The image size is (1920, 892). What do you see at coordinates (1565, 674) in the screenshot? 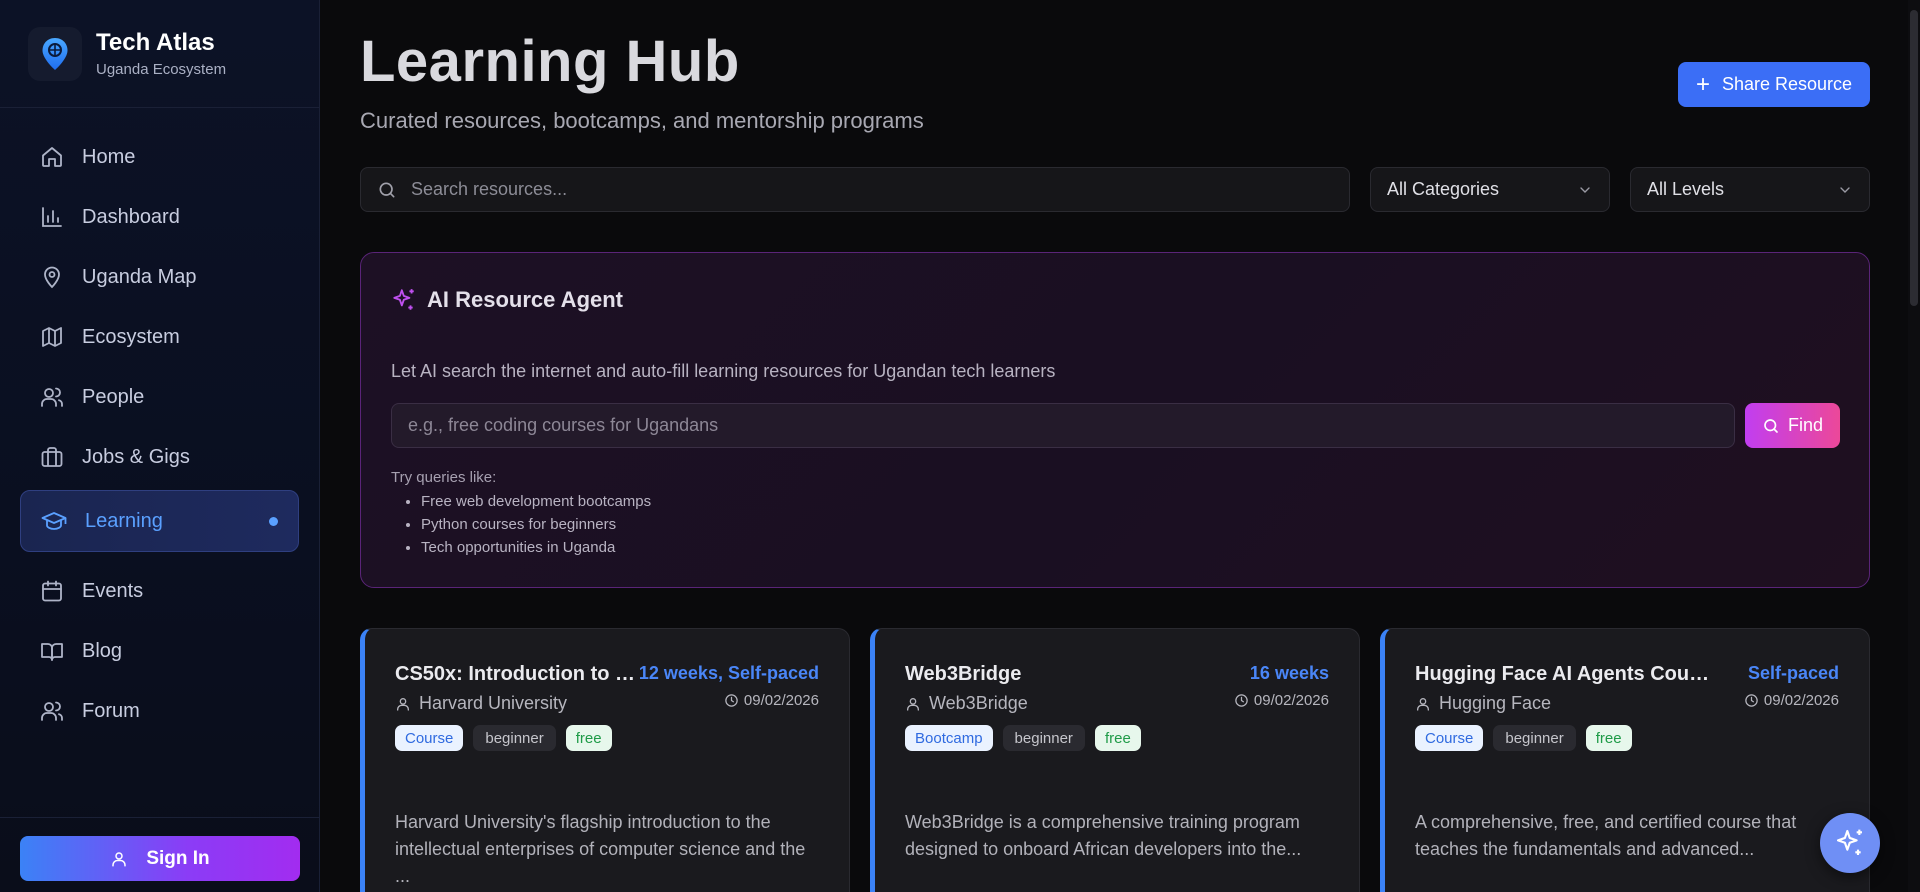
I see `resource-title: Hugging Face AI Agents Course` at bounding box center [1565, 674].